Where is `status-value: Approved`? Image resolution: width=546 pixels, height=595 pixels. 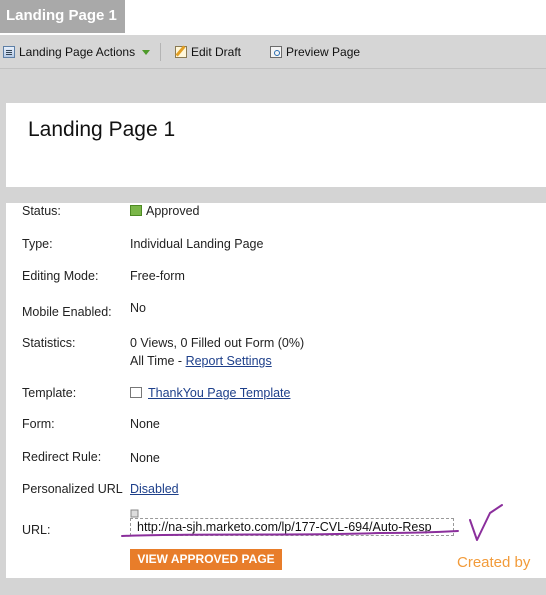 status-value: Approved is located at coordinates (165, 211).